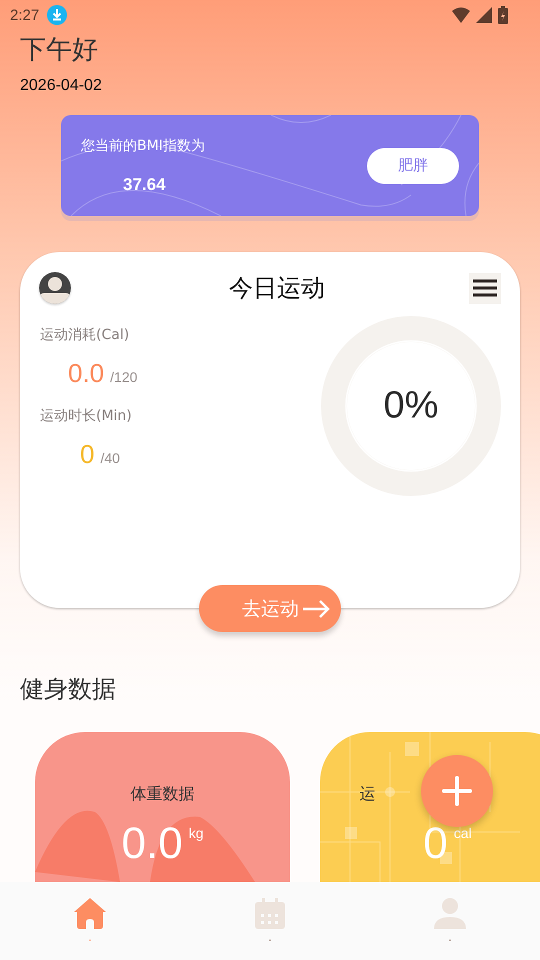 Image resolution: width=540 pixels, height=960 pixels. I want to click on arrow-icon, so click(317, 609).